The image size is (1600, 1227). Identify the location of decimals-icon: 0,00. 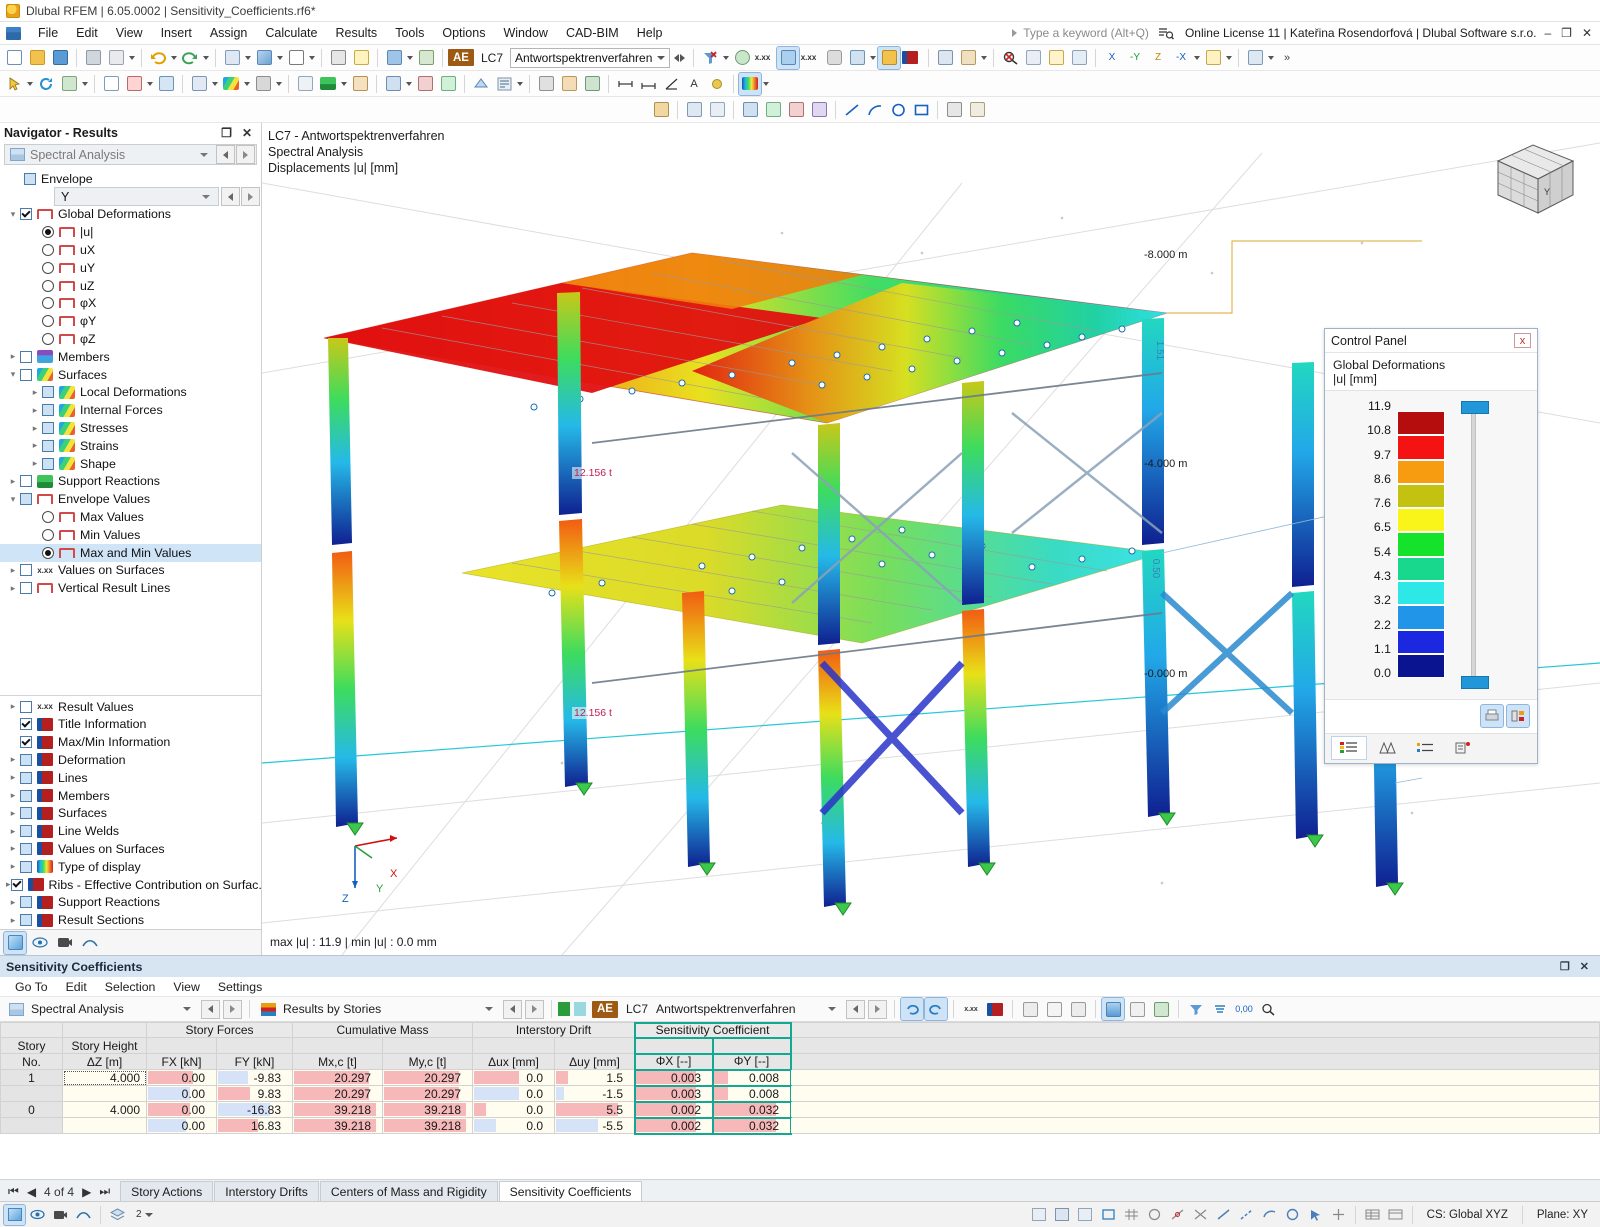
(1244, 1009).